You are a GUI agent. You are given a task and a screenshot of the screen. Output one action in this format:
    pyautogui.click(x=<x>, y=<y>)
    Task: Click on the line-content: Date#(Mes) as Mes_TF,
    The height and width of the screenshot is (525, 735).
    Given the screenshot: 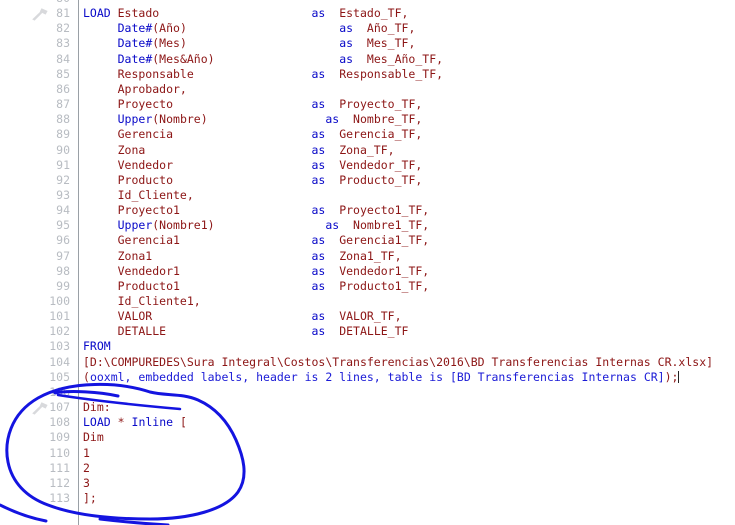 What is the action you would take?
    pyautogui.click(x=249, y=43)
    